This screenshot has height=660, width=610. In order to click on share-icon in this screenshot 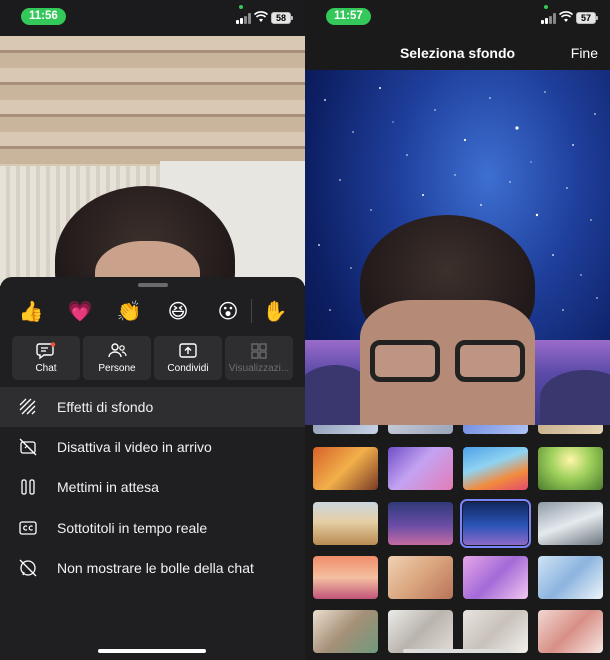, I will do `click(188, 350)`.